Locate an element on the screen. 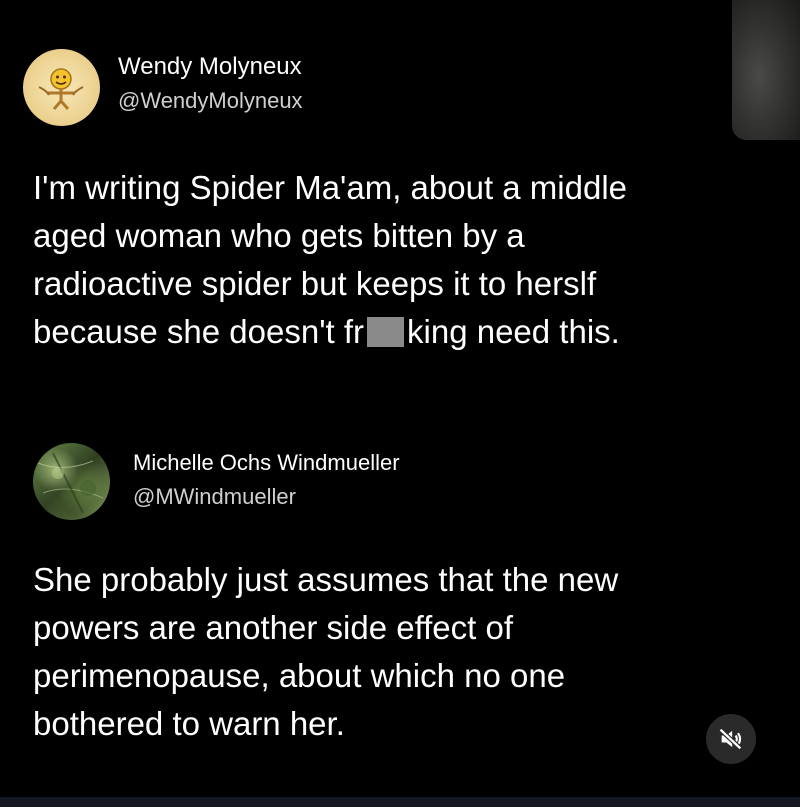 Image resolution: width=800 pixels, height=807 pixels. smiley-cartoon-icon is located at coordinates (61, 89).